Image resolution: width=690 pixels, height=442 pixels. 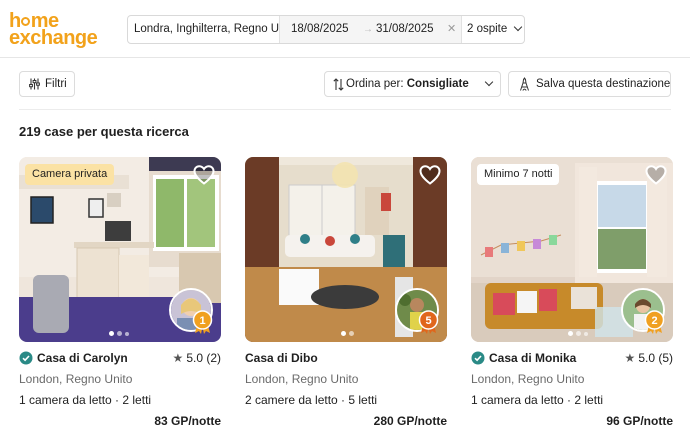 What do you see at coordinates (487, 29) in the screenshot?
I see `guests-value: 2 ospite` at bounding box center [487, 29].